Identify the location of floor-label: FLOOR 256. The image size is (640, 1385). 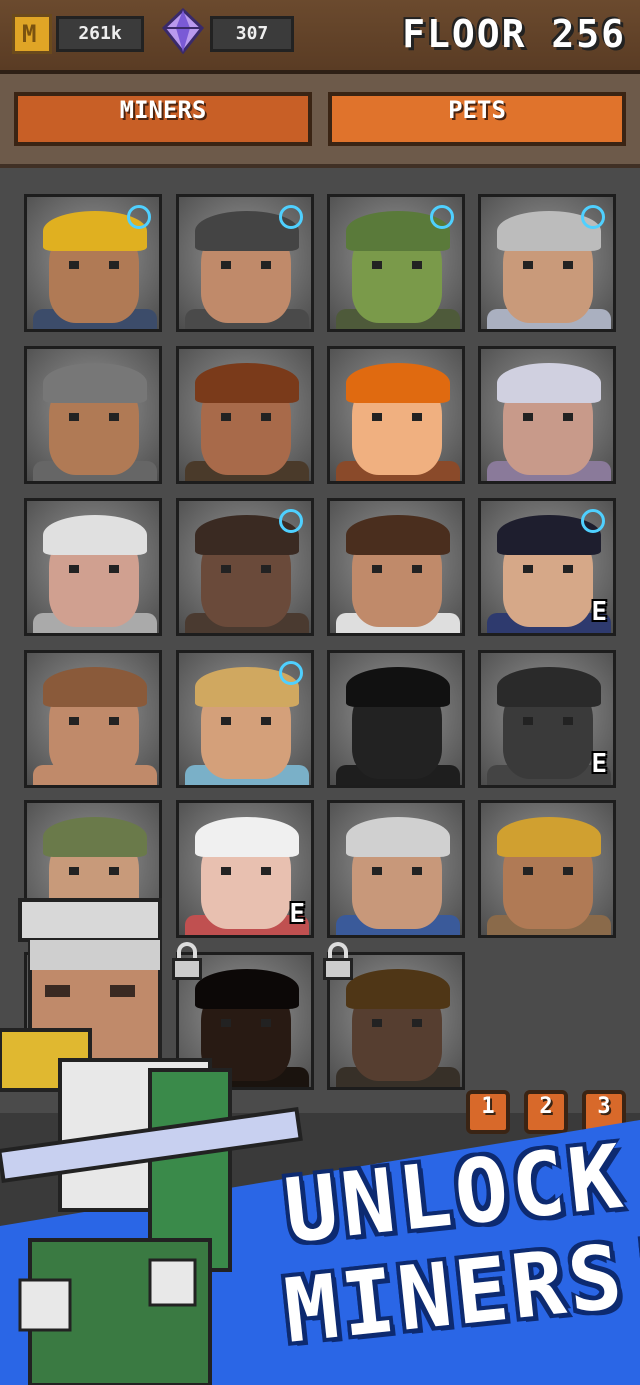
(514, 34).